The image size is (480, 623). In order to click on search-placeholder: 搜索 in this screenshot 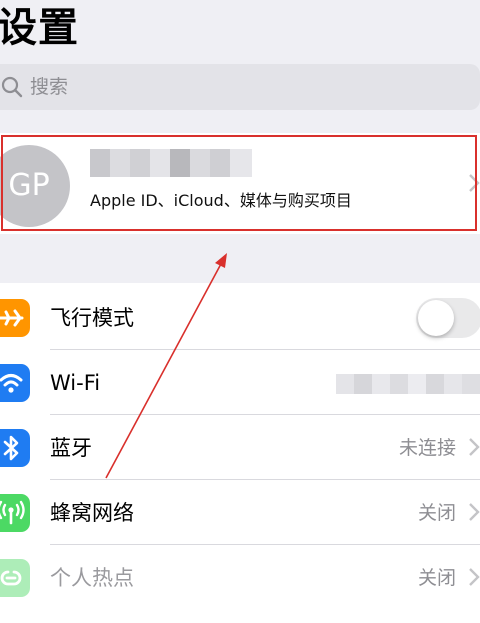, I will do `click(49, 87)`.